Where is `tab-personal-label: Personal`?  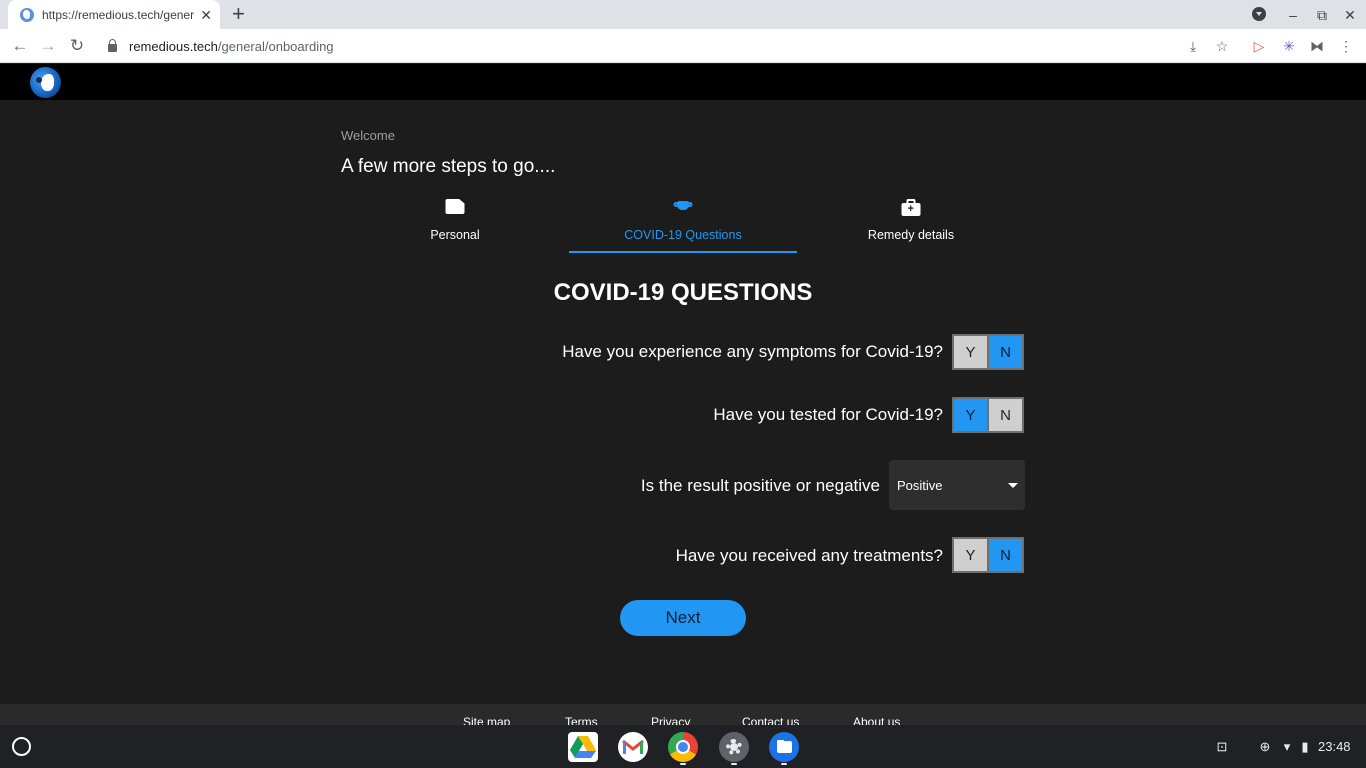
tab-personal-label: Personal is located at coordinates (455, 235).